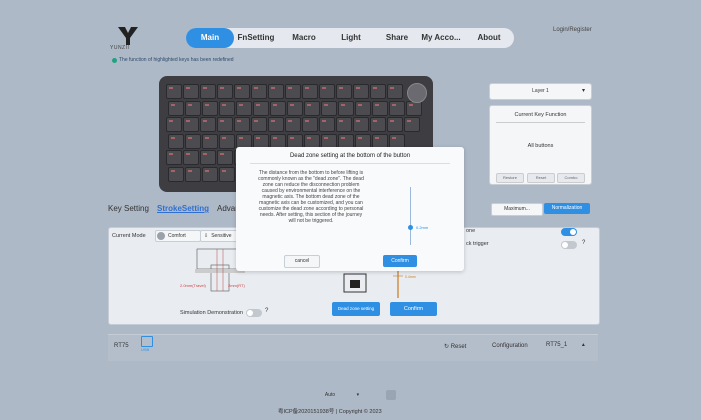 This screenshot has height=420, width=701. What do you see at coordinates (147, 341) in the screenshot?
I see `usb-icon` at bounding box center [147, 341].